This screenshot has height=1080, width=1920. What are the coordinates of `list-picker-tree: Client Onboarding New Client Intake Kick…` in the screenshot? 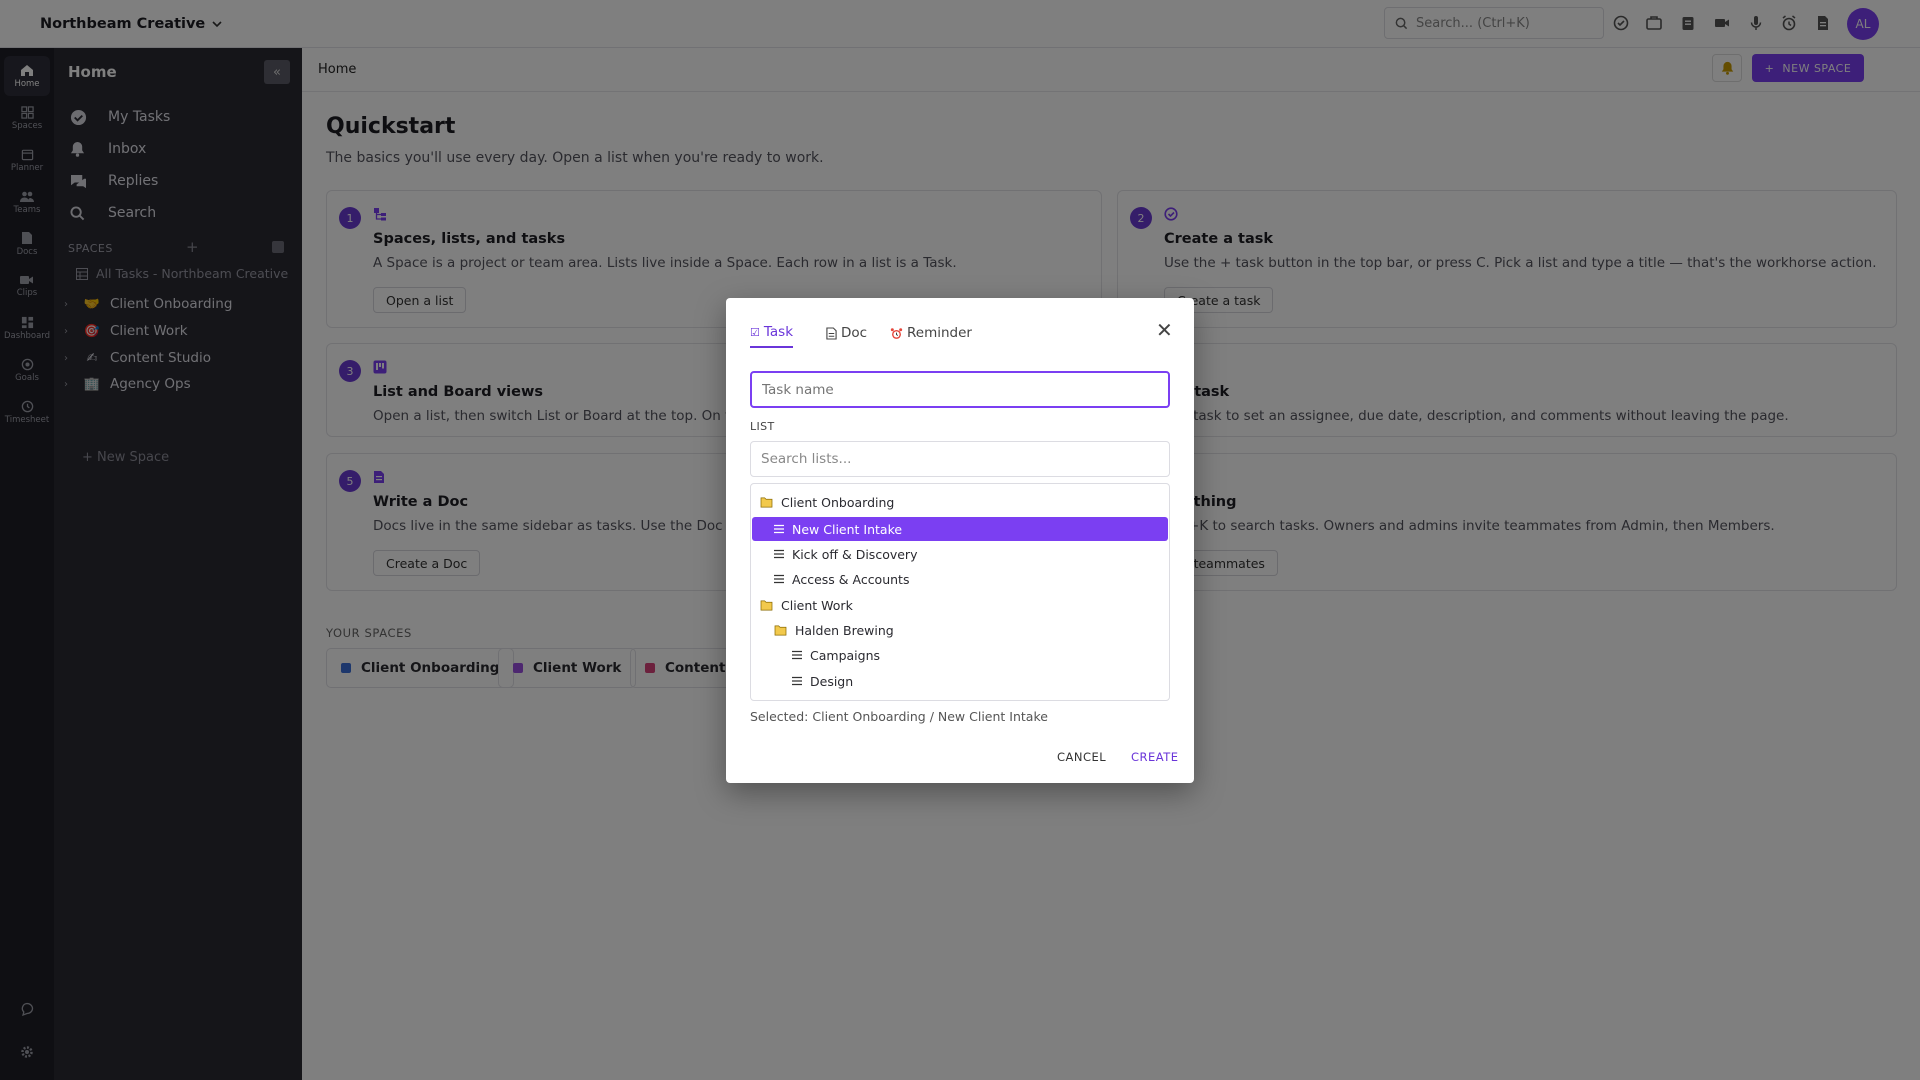 It's located at (960, 592).